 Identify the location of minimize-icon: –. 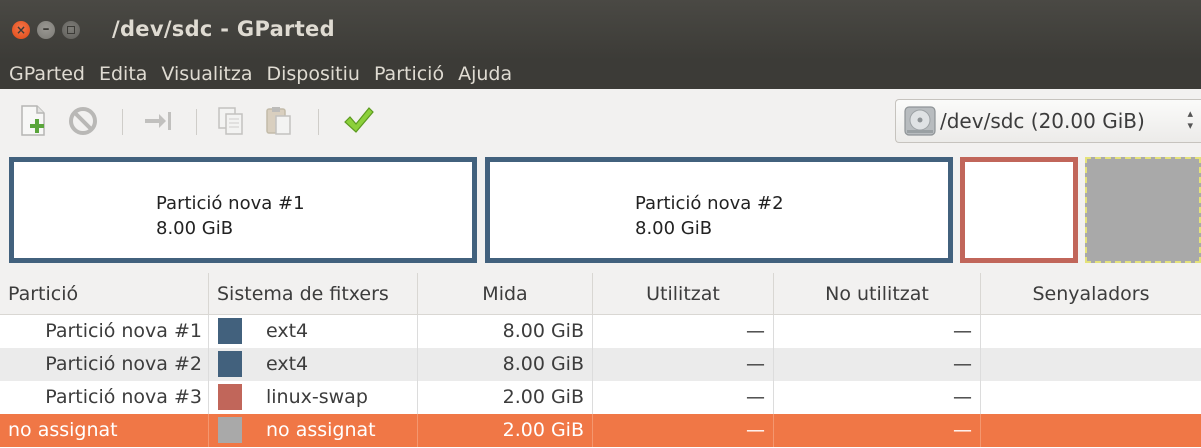
(46, 30).